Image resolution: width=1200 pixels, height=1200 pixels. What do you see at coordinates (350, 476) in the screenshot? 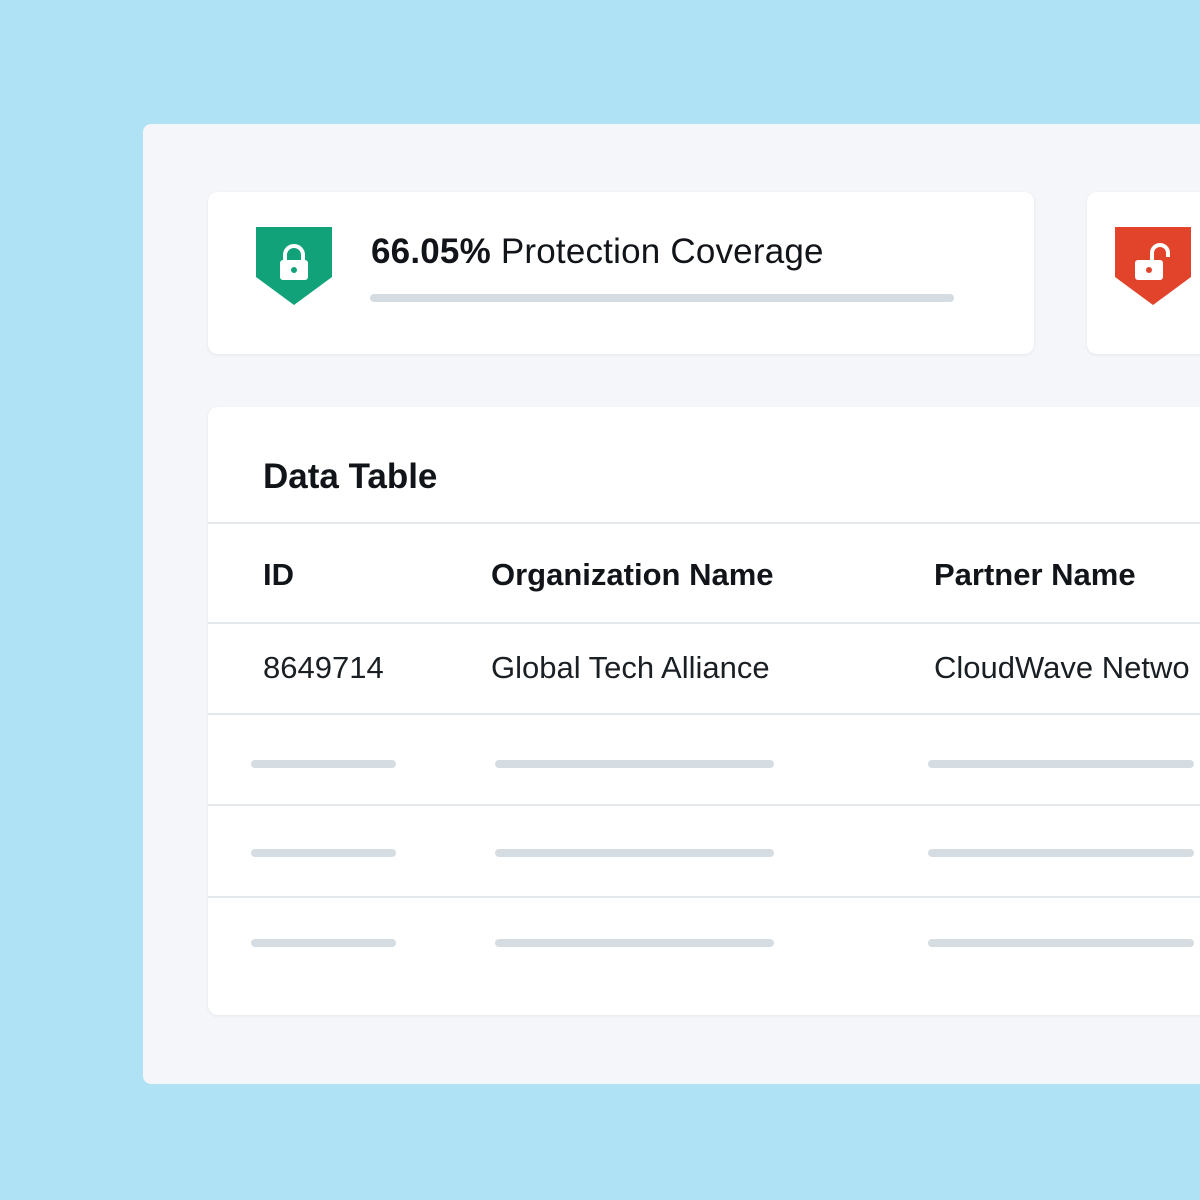
I see `table-title: Data Table` at bounding box center [350, 476].